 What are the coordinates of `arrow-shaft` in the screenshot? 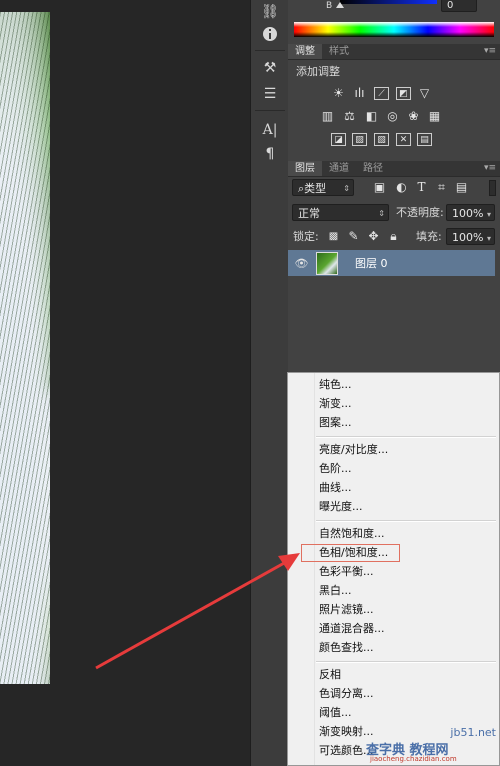 It's located at (191, 615).